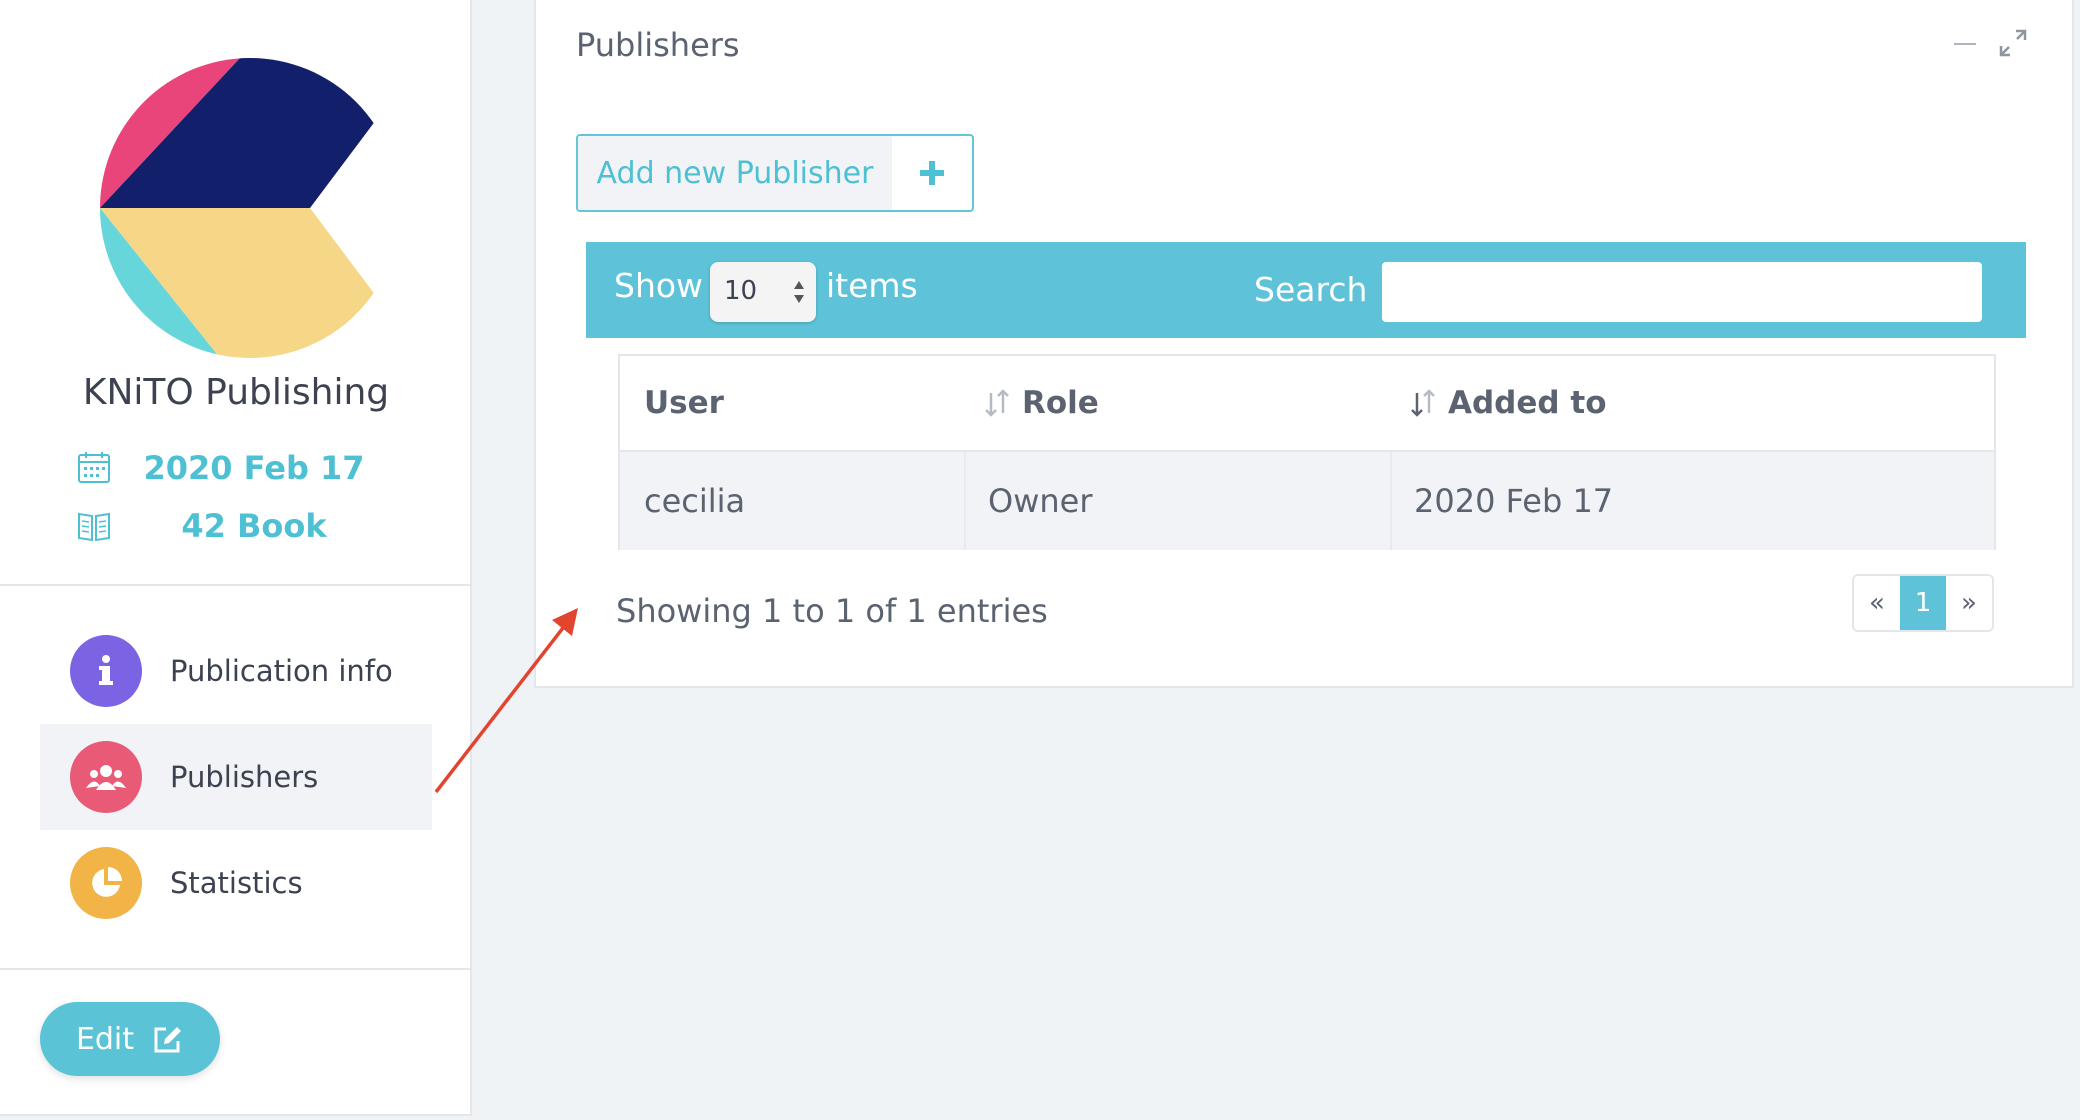  What do you see at coordinates (735, 173) in the screenshot?
I see `add-publisher-label: Add new Publisher` at bounding box center [735, 173].